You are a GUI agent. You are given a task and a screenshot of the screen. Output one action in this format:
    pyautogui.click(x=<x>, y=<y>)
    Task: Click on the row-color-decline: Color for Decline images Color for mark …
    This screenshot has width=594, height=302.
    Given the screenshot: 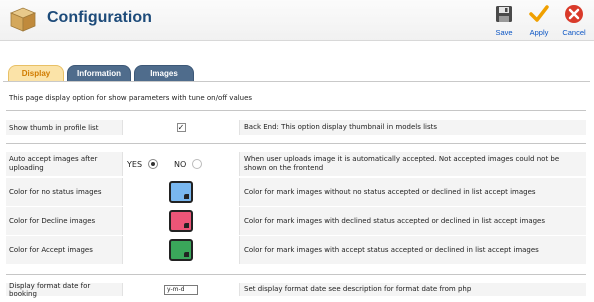 What is the action you would take?
    pyautogui.click(x=296, y=221)
    